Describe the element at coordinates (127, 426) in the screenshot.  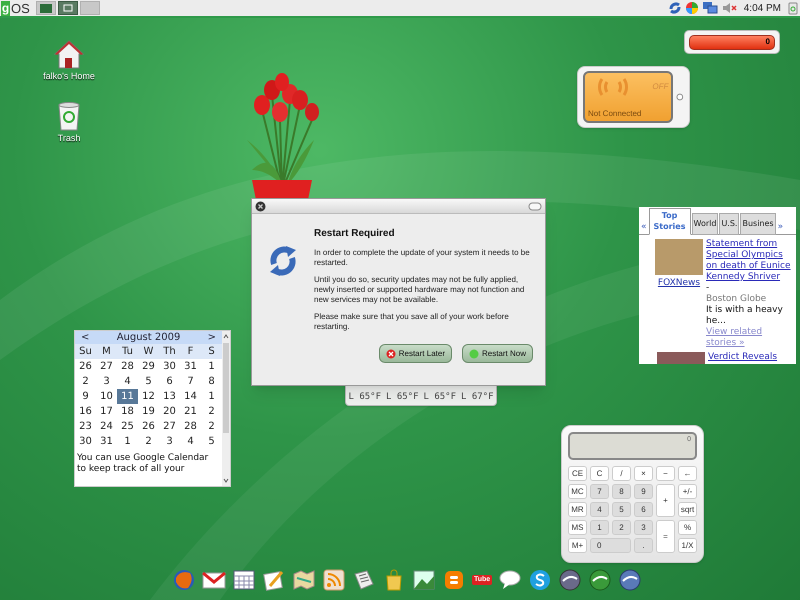
I see `calendar-day: 25` at that location.